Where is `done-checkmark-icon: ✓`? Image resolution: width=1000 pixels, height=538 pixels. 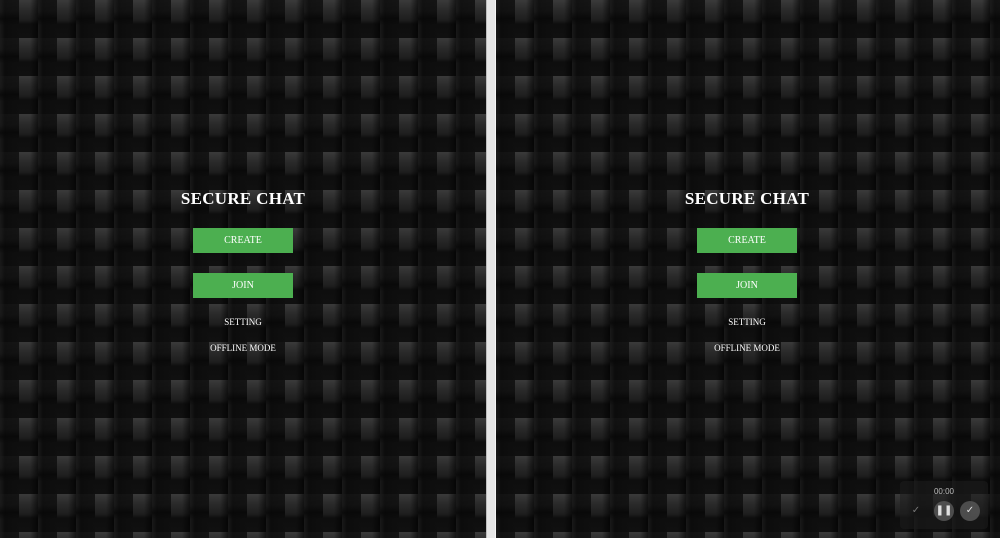
done-checkmark-icon: ✓ is located at coordinates (970, 511).